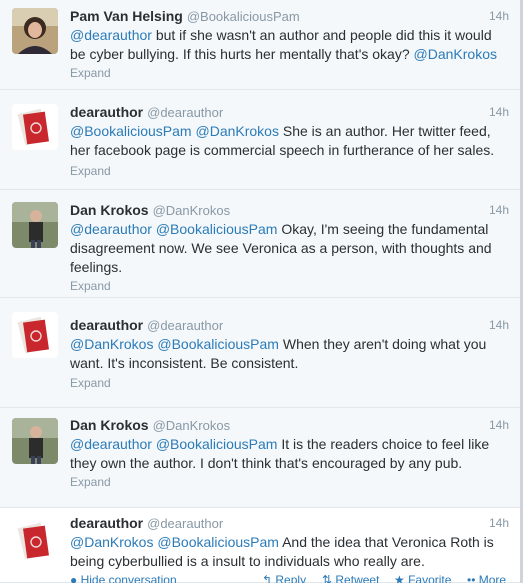  What do you see at coordinates (126, 16) in the screenshot?
I see `author-name: Pam Van Helsing` at bounding box center [126, 16].